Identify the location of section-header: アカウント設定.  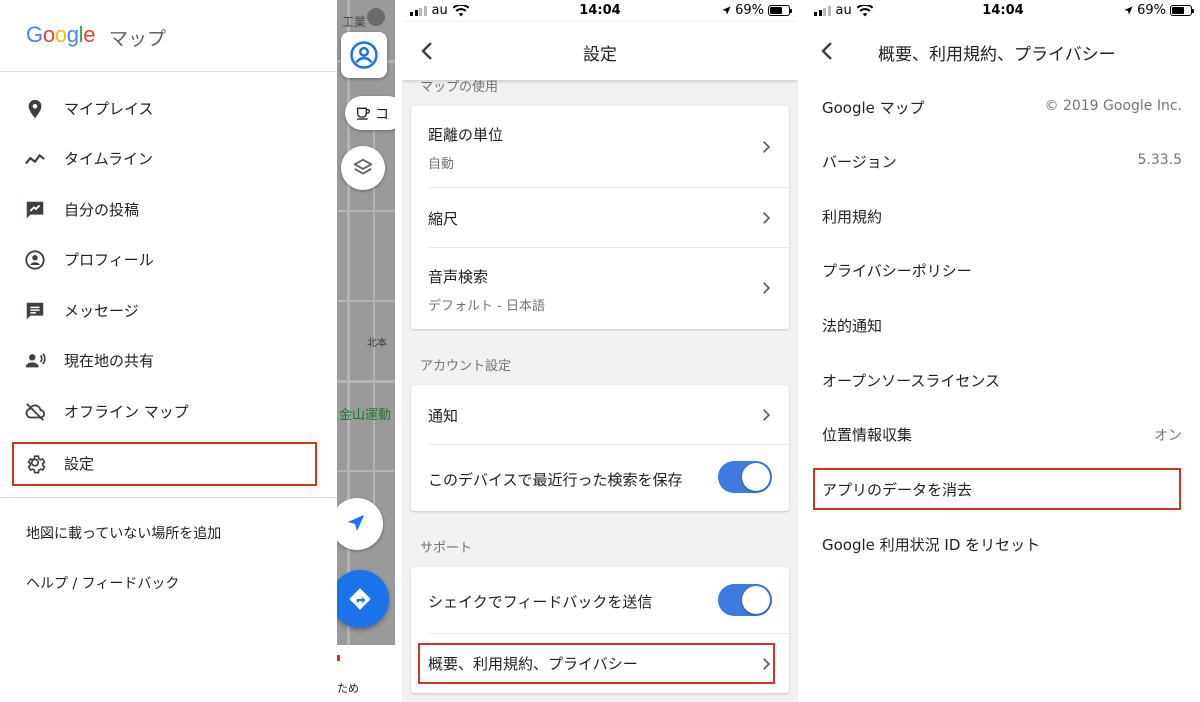
(466, 366).